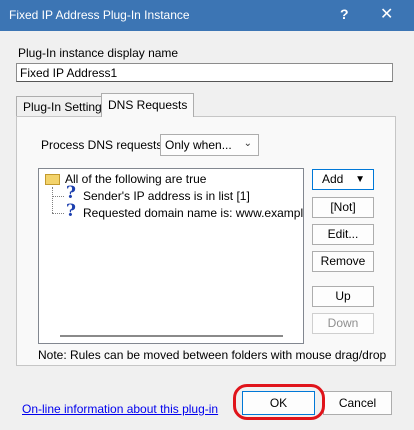 The height and width of the screenshot is (430, 414). Describe the element at coordinates (65, 106) in the screenshot. I see `tab-plugin-settings: Plug-In Settings` at that location.